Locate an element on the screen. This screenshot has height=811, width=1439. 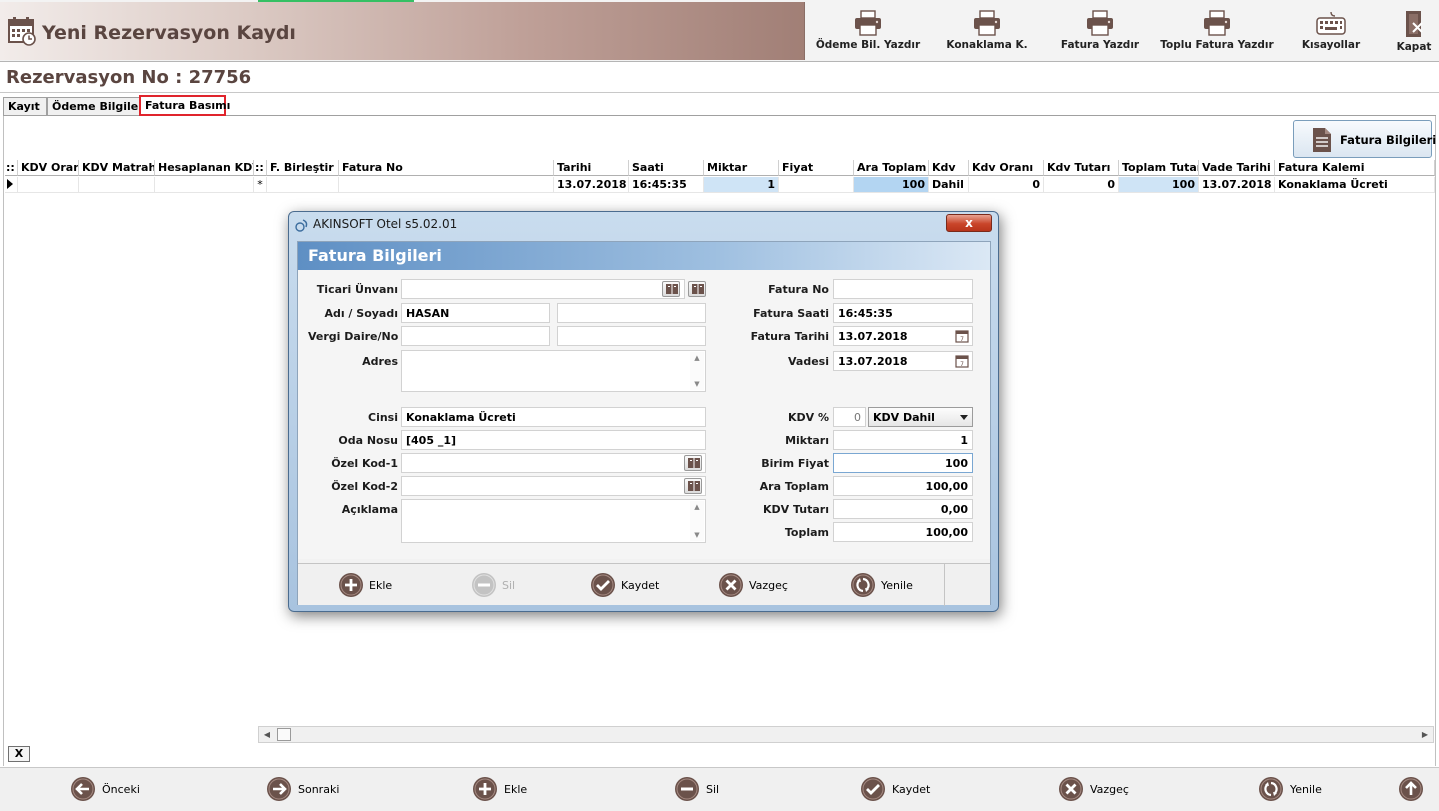
scroll-top-button is located at coordinates (1411, 789).